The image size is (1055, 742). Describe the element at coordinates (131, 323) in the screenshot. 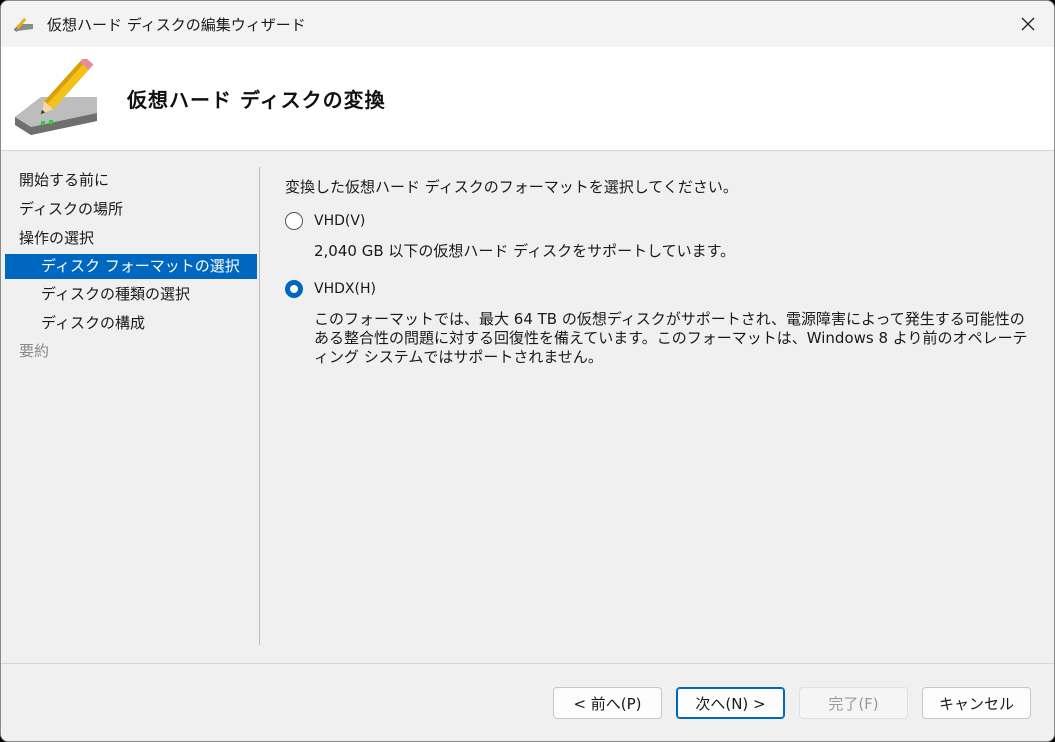

I see `nav-item-configure-disk: ディスクの構成` at that location.